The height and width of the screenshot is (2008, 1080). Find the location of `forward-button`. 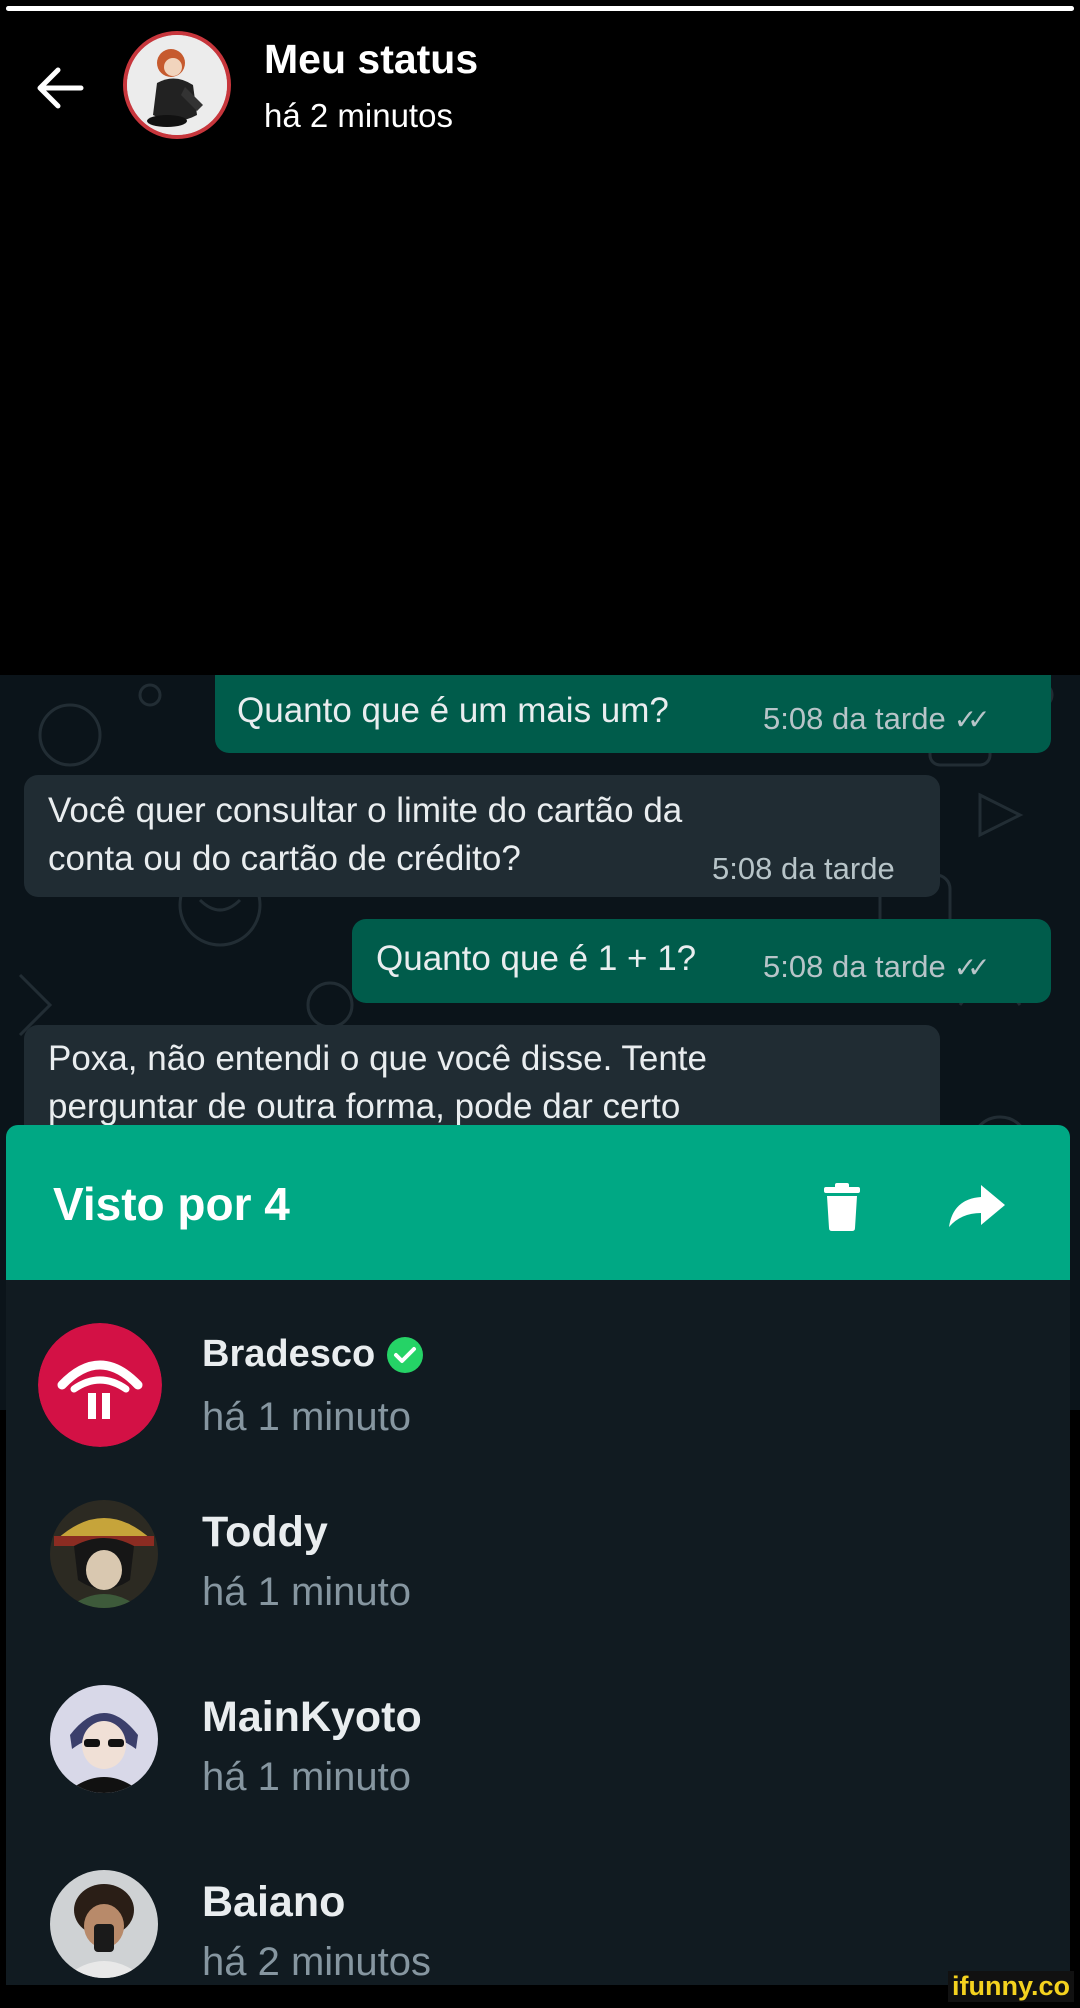

forward-button is located at coordinates (976, 1207).